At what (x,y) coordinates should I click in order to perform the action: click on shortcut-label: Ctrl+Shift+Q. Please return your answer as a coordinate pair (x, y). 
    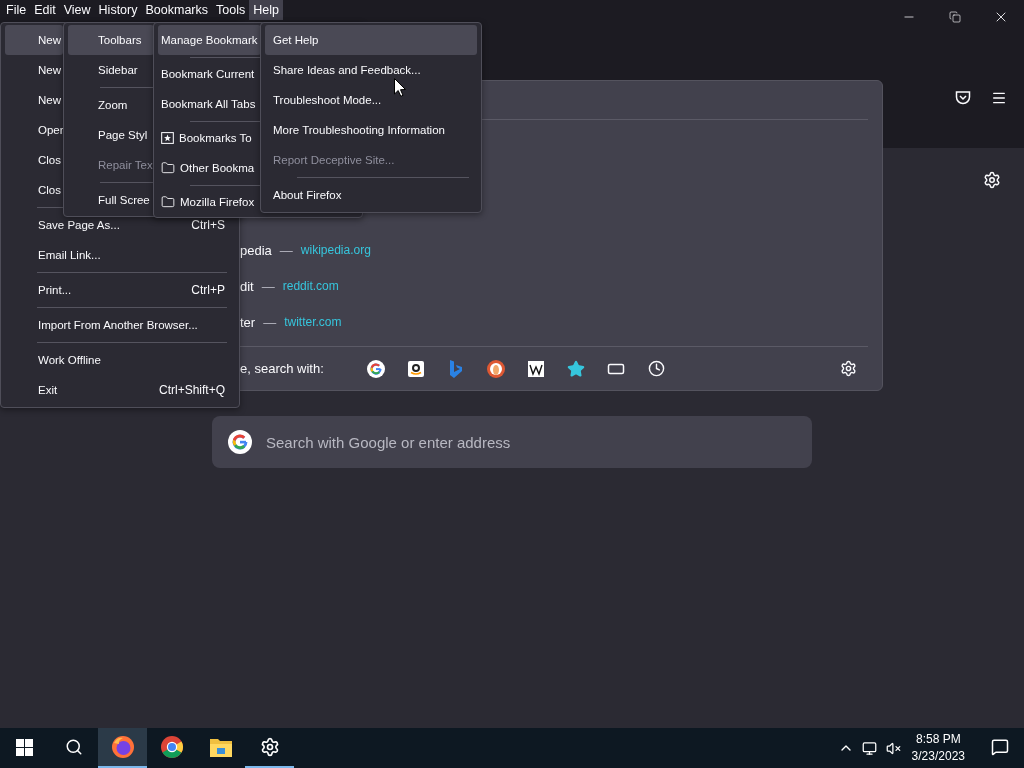
    Looking at the image, I should click on (191, 390).